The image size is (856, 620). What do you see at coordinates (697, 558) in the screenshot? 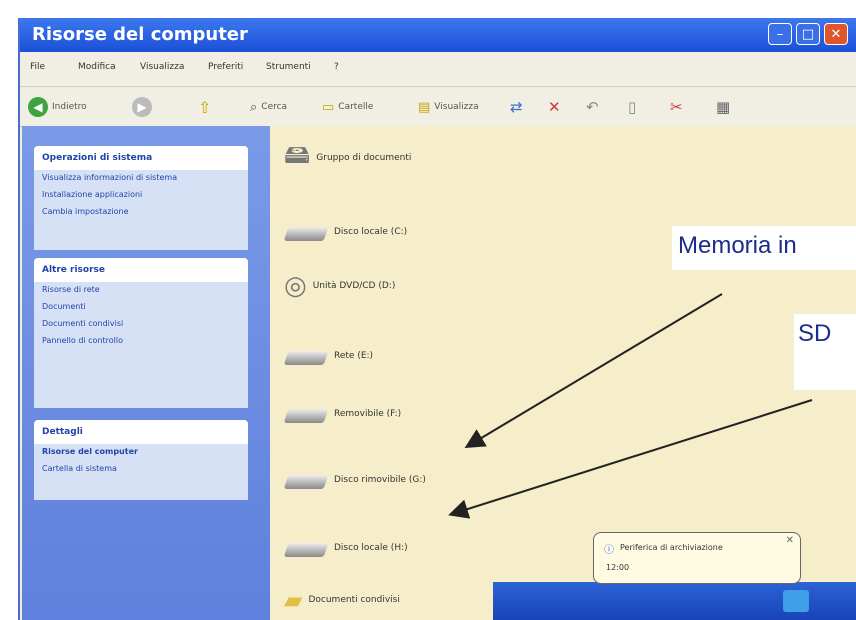
I see `notification-balloon: ⓘ Periferica di archiviazione 12:00 ✕` at bounding box center [697, 558].